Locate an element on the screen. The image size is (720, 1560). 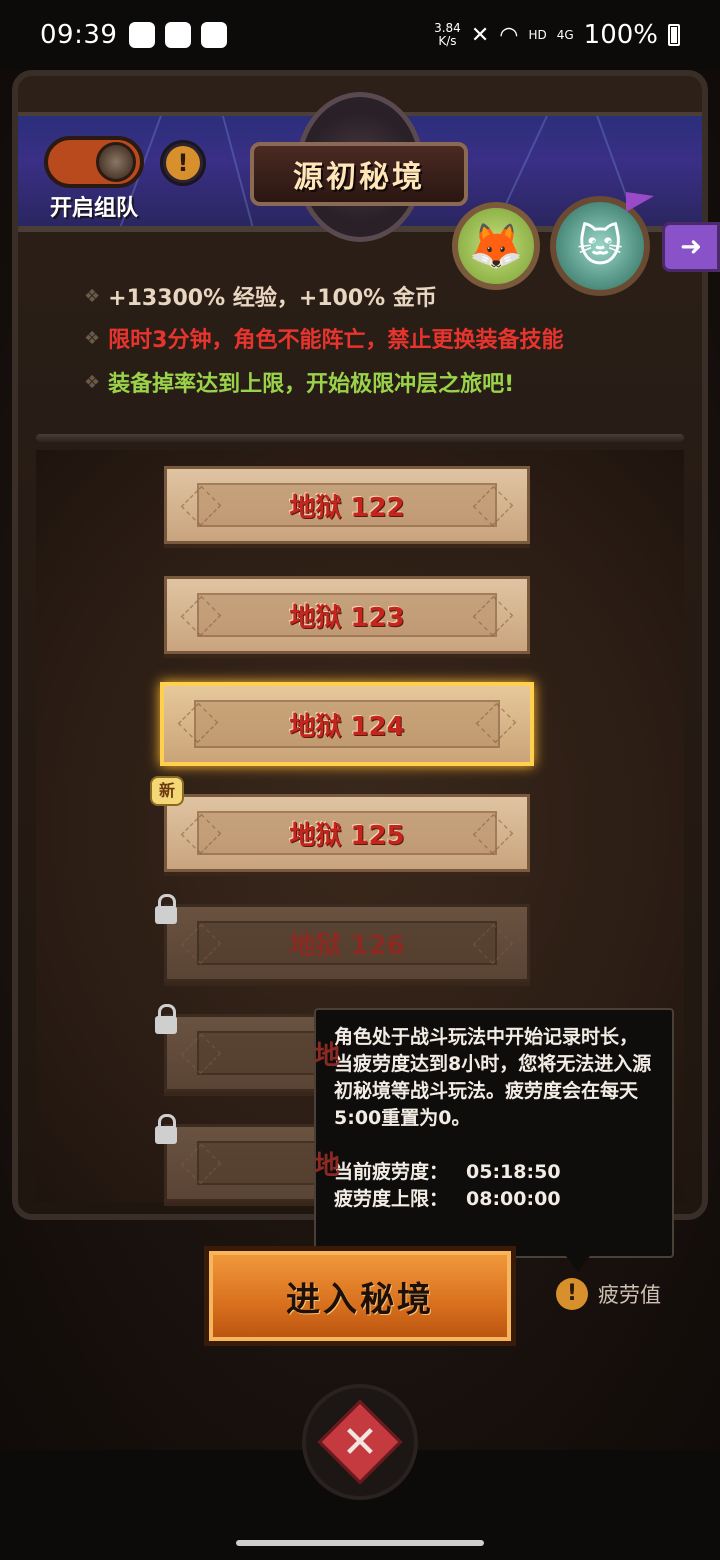
team-toggle is located at coordinates (94, 162).